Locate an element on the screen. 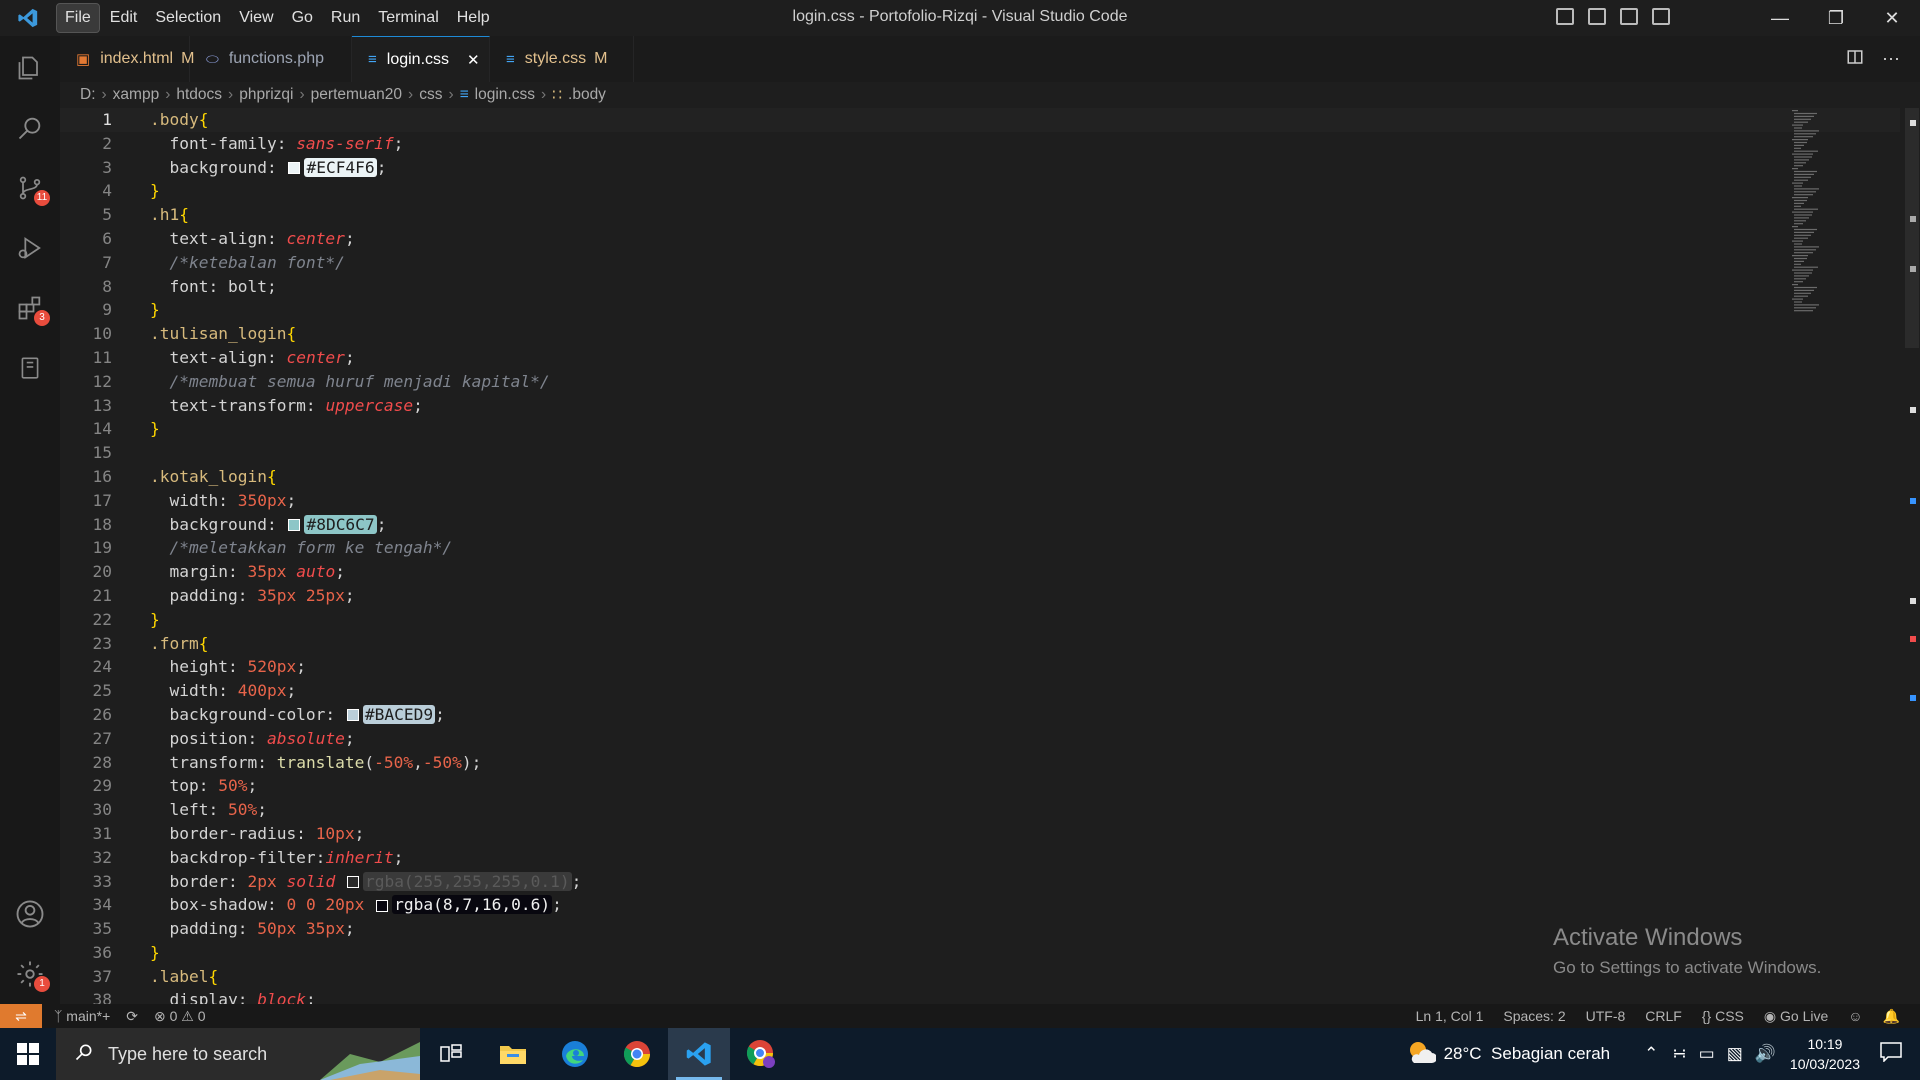 This screenshot has height=1080, width=1920. breadcrumb-item: .body is located at coordinates (587, 95).